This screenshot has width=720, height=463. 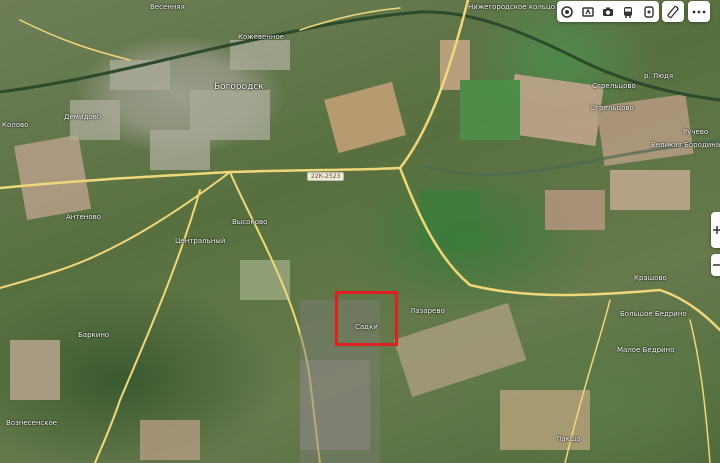 What do you see at coordinates (366, 318) in the screenshot?
I see `highlight-marker-sadki` at bounding box center [366, 318].